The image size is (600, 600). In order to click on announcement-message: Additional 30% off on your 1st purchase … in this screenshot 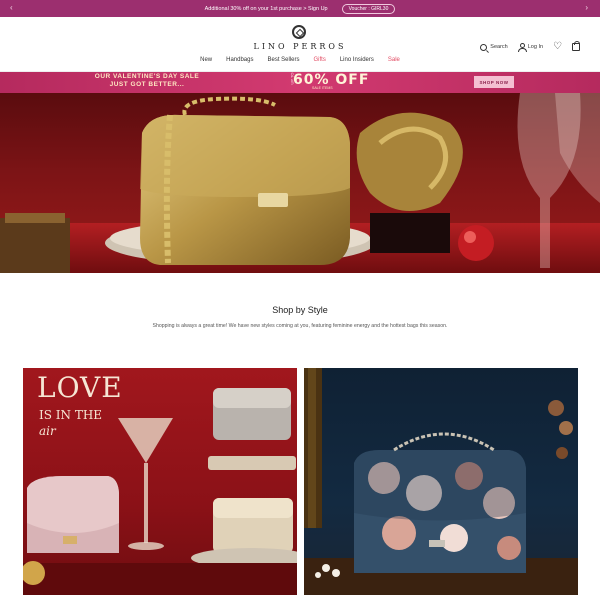, I will do `click(266, 9)`.